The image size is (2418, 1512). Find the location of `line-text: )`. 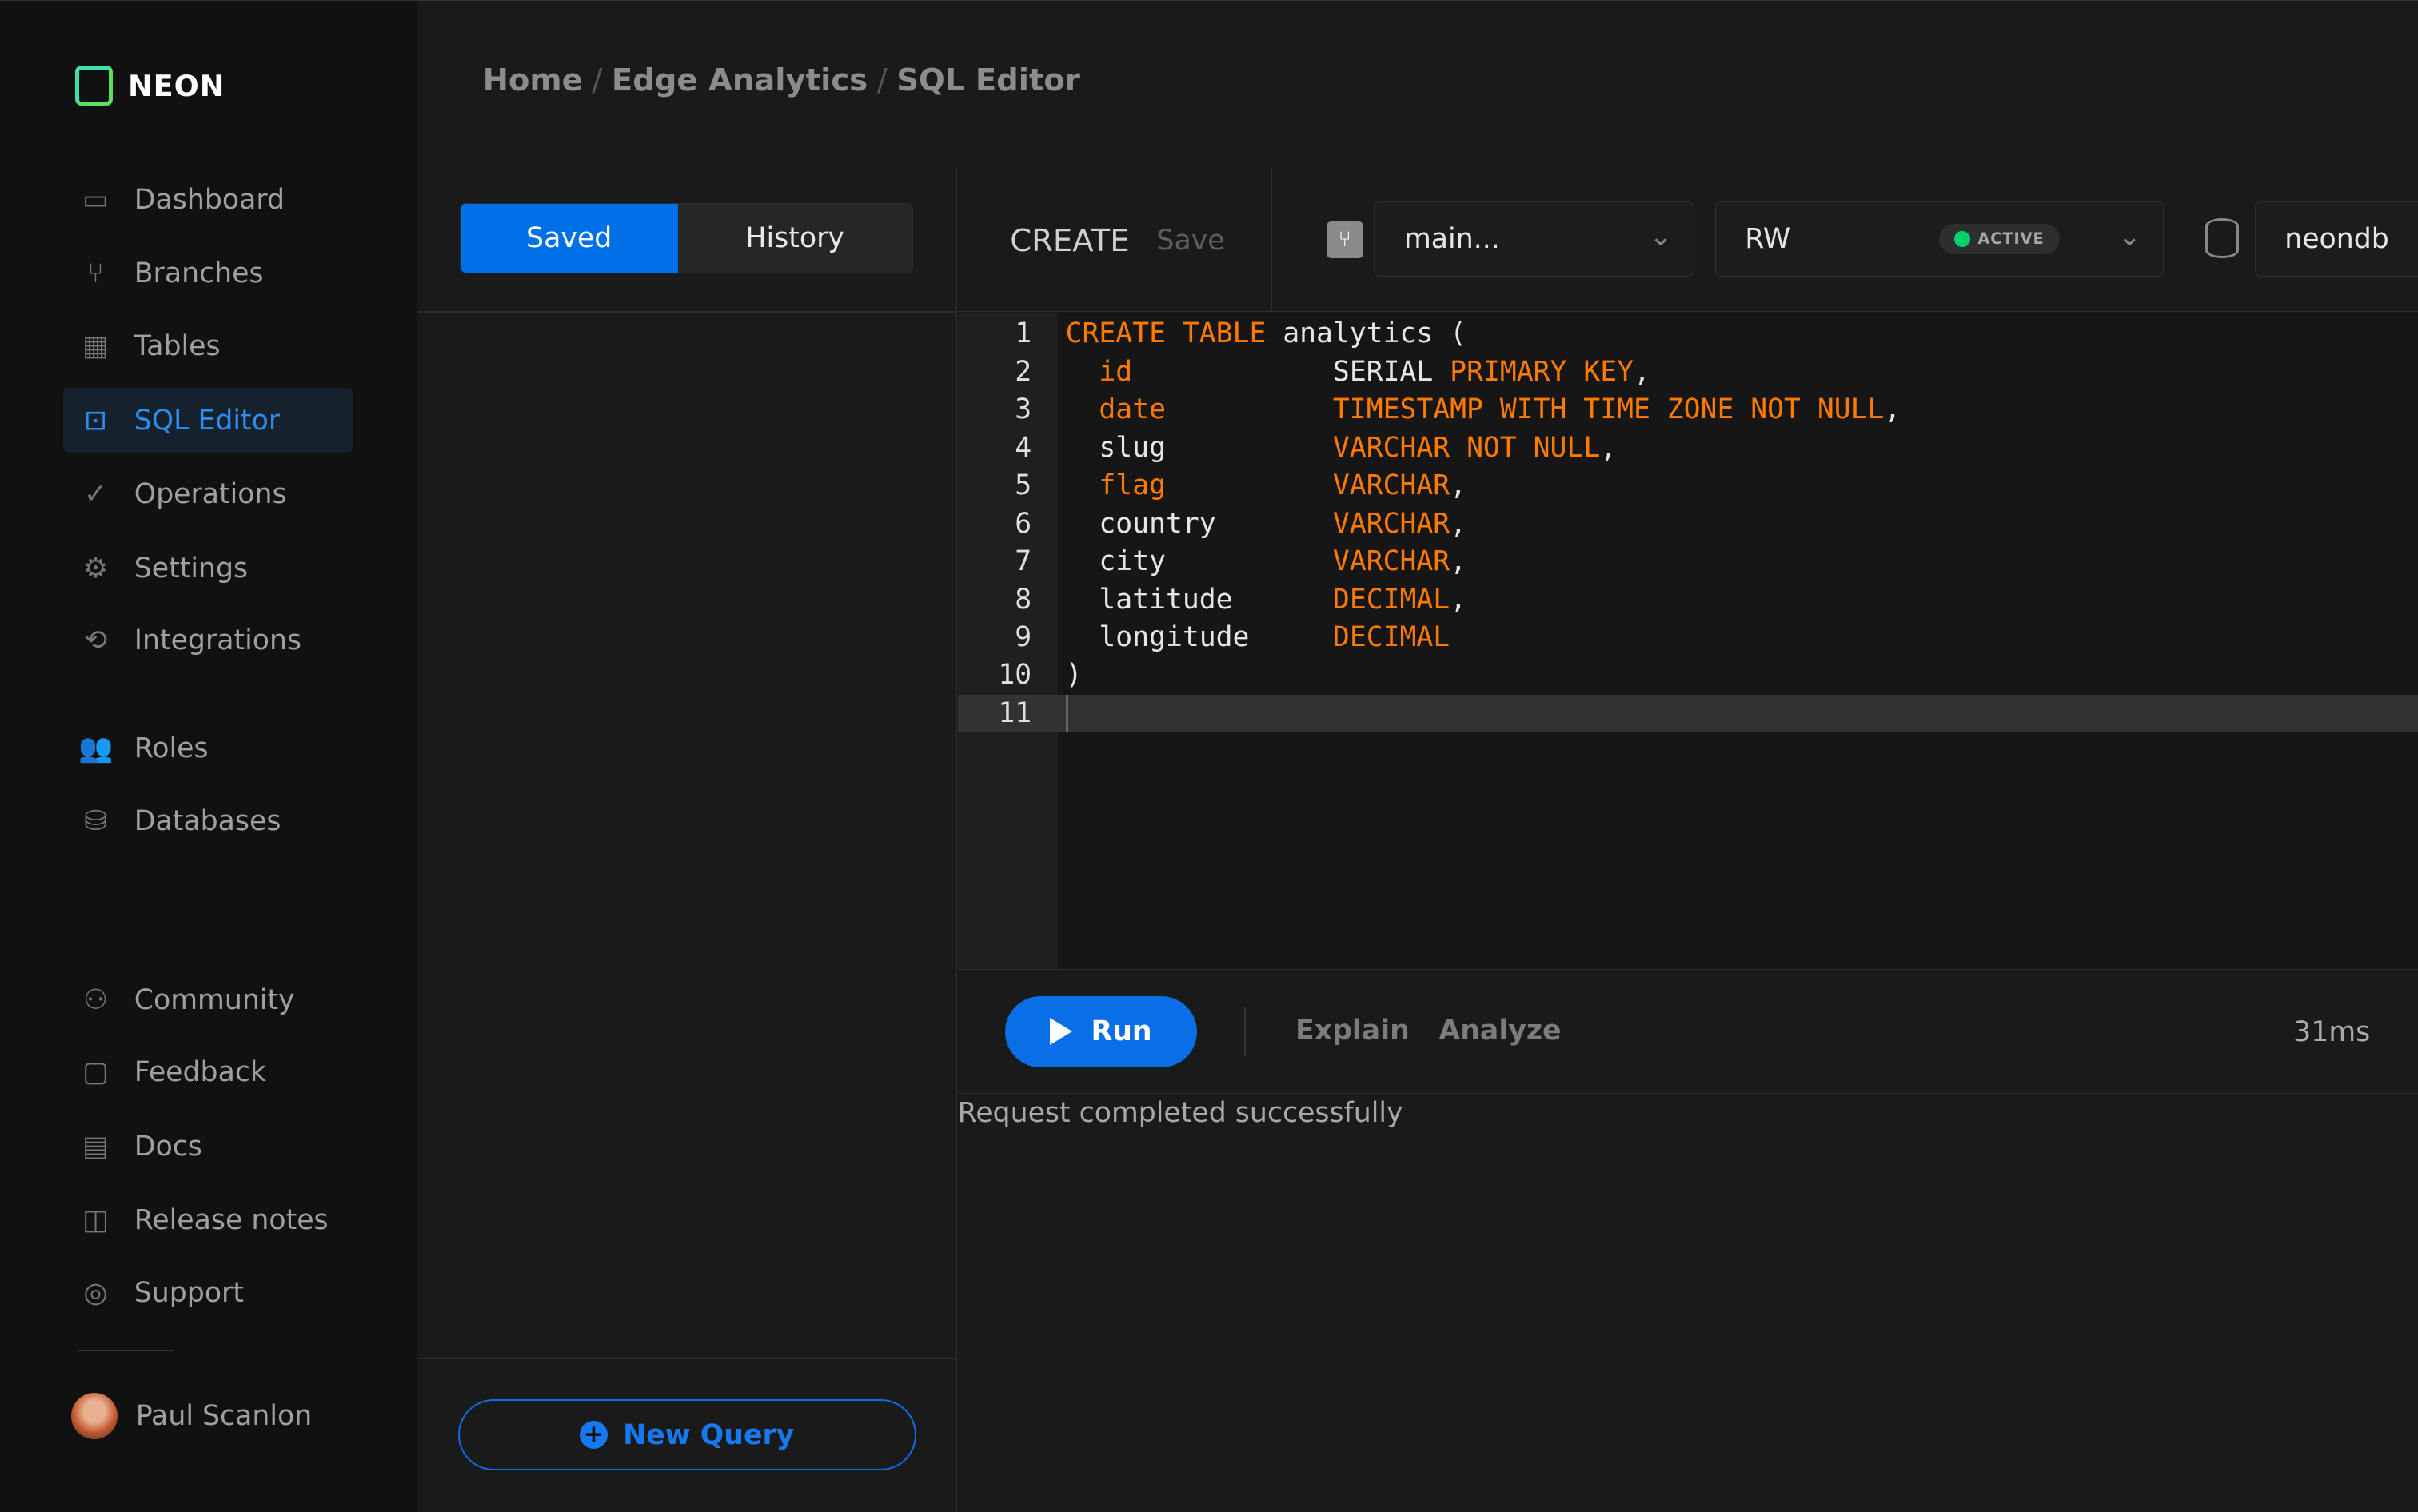

line-text: ) is located at coordinates (1075, 675).